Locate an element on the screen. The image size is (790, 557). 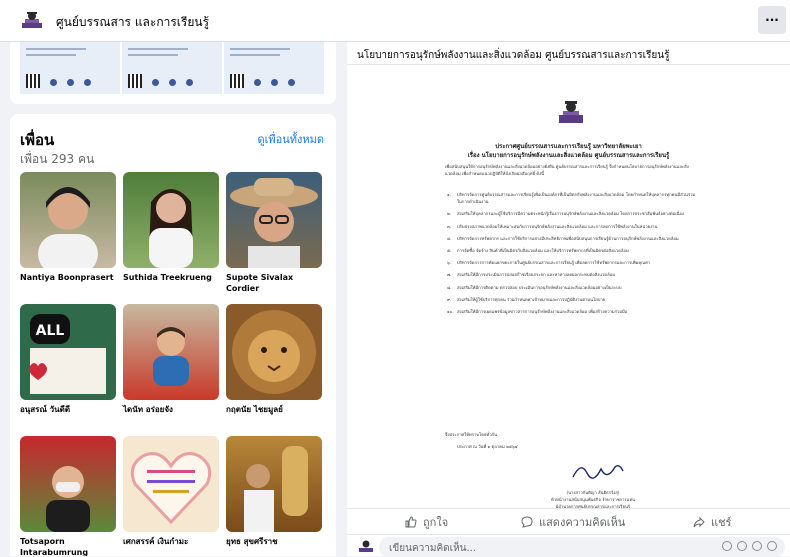
friend-card: กฤตนัย ไชยมูลย์ is located at coordinates (275, 359).